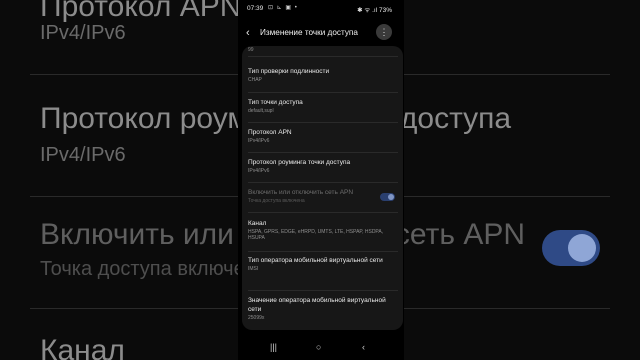 The height and width of the screenshot is (360, 640). Describe the element at coordinates (299, 162) in the screenshot. I see `item-label: Протокол роуминга точки доступа` at that location.